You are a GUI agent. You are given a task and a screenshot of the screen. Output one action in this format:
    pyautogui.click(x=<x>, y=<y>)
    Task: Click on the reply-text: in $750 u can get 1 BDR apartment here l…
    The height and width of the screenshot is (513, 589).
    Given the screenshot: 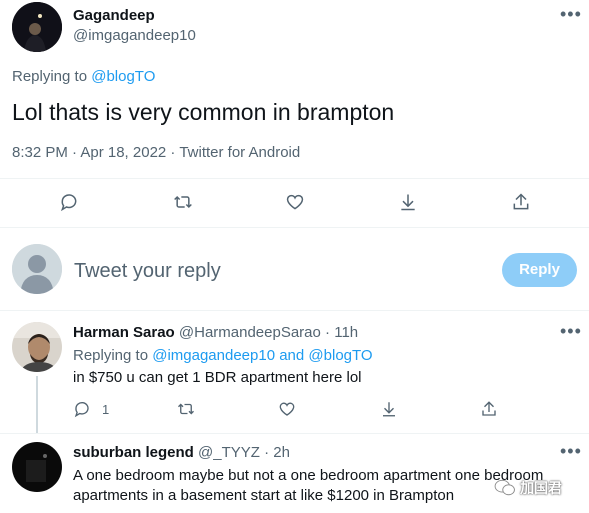 What is the action you would take?
    pyautogui.click(x=217, y=377)
    